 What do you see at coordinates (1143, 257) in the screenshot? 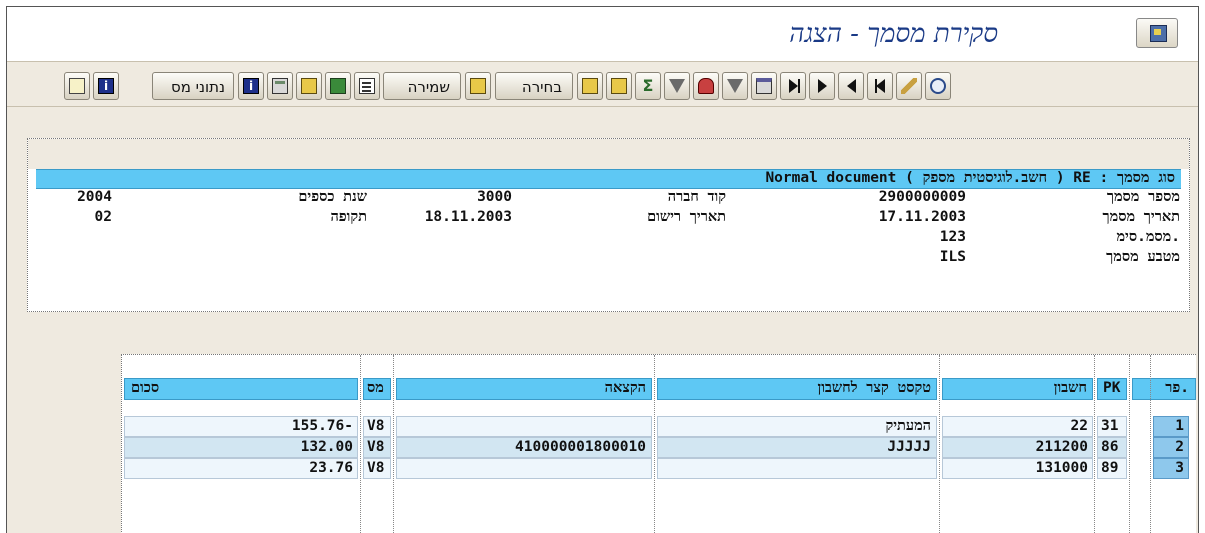
I see `currency-label: מטבע מסמך` at bounding box center [1143, 257].